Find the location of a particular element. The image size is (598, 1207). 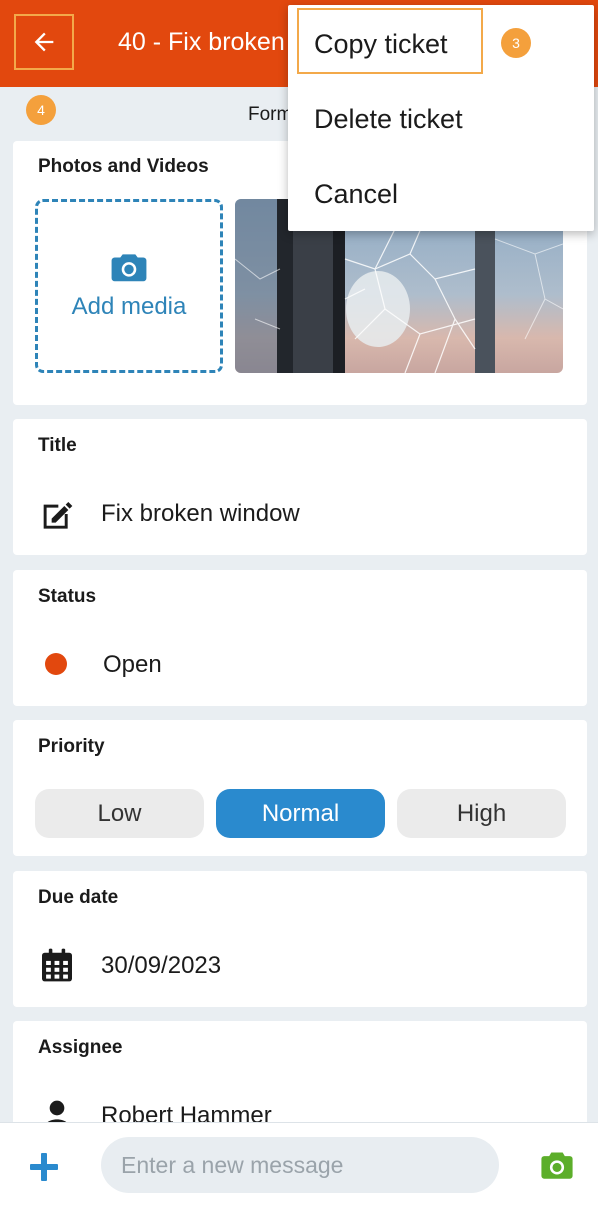

title-card: Title Fix broken window is located at coordinates (300, 487).